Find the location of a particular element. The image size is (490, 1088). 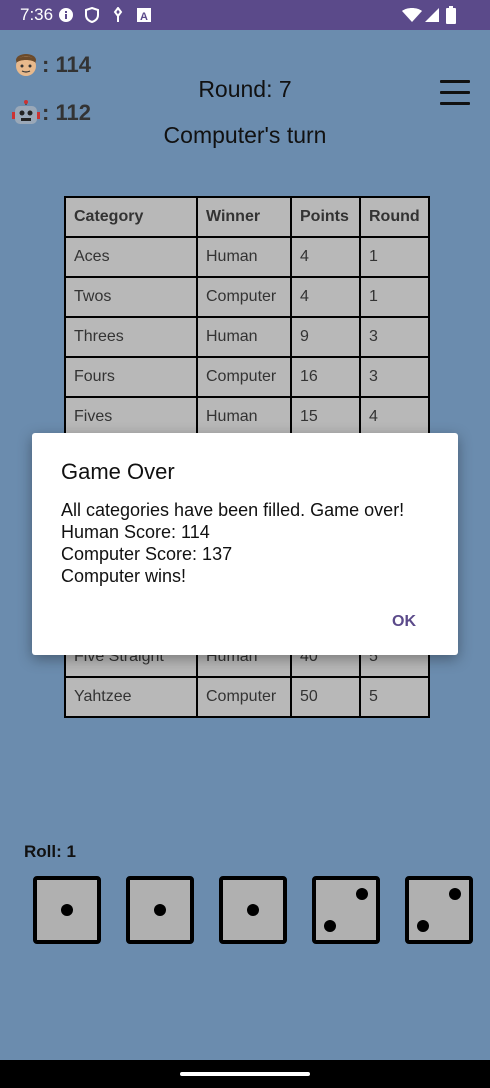

battery-icon is located at coordinates (451, 15).